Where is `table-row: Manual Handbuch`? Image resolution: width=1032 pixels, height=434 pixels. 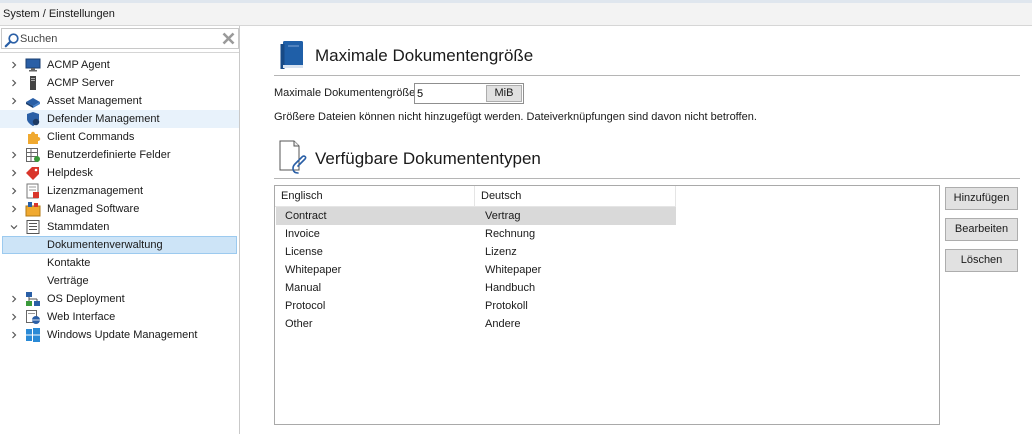
table-row: Manual Handbuch is located at coordinates (476, 288).